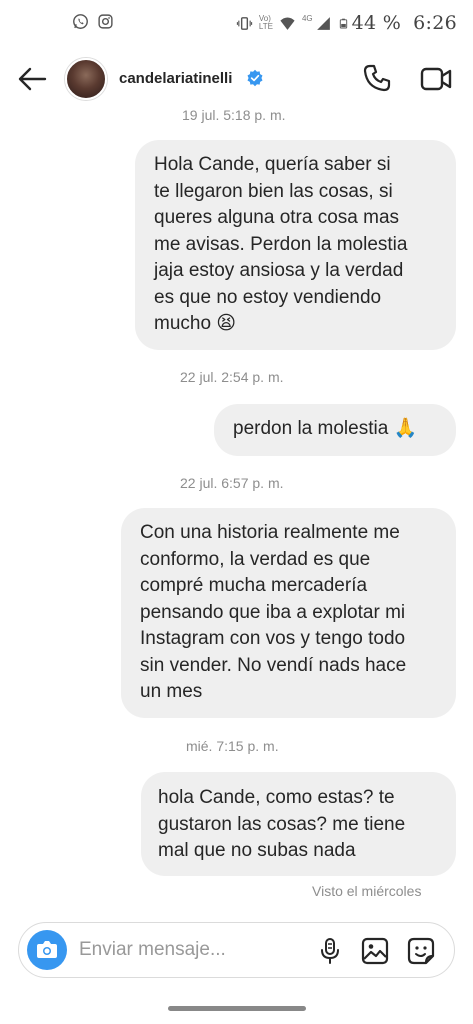  What do you see at coordinates (80, 21) in the screenshot?
I see `whatsapp-icon` at bounding box center [80, 21].